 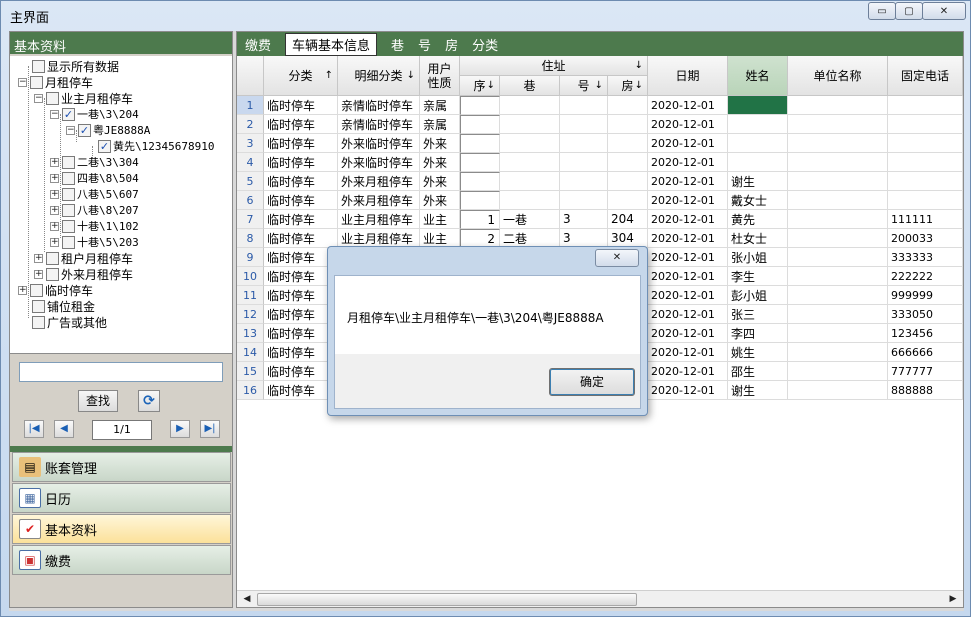 What do you see at coordinates (250, 219) in the screenshot?
I see `row-number: 7` at bounding box center [250, 219].